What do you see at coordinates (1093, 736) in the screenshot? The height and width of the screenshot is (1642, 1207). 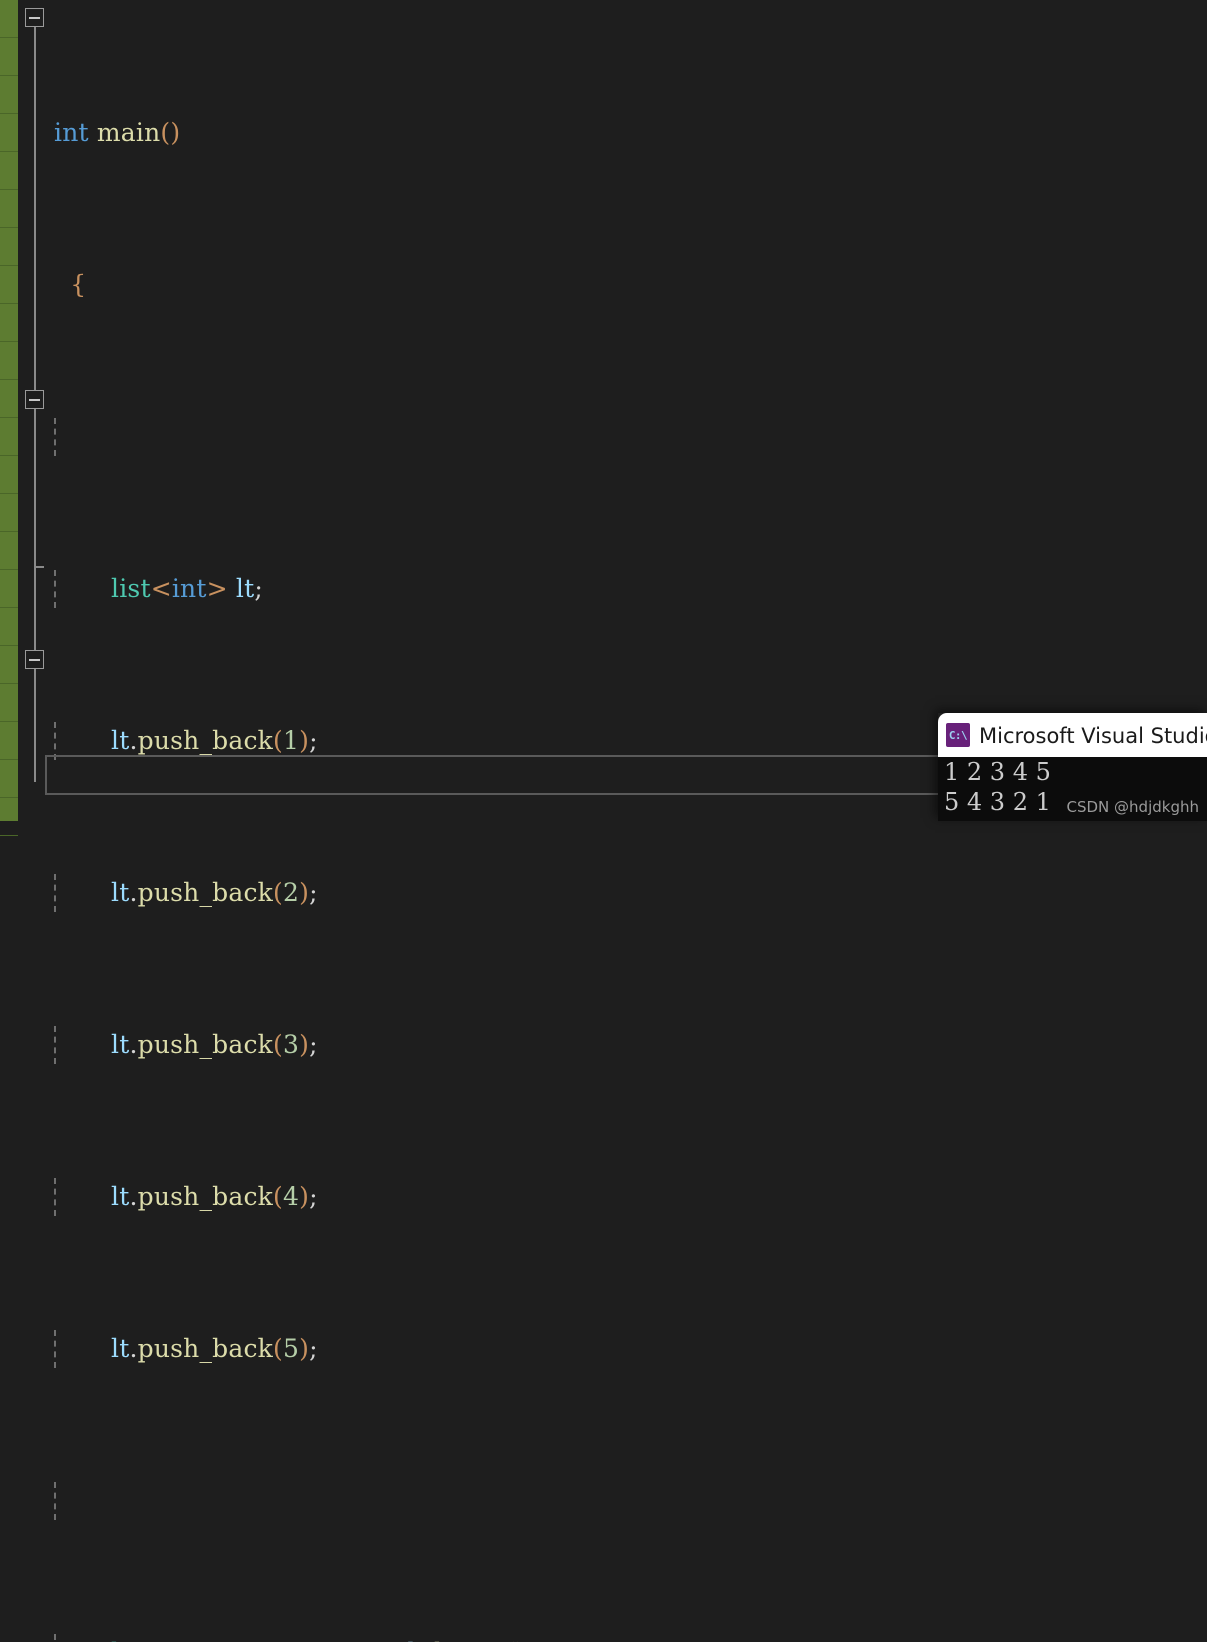 I see `console-title: Microsoft Visual Studio 调试` at bounding box center [1093, 736].